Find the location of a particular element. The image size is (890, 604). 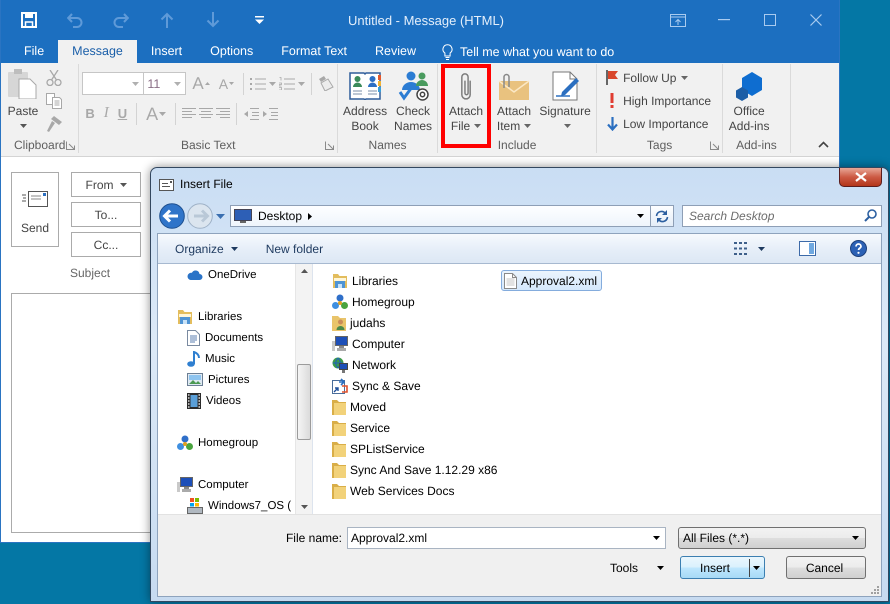

new-folder-button: New folder is located at coordinates (295, 249).